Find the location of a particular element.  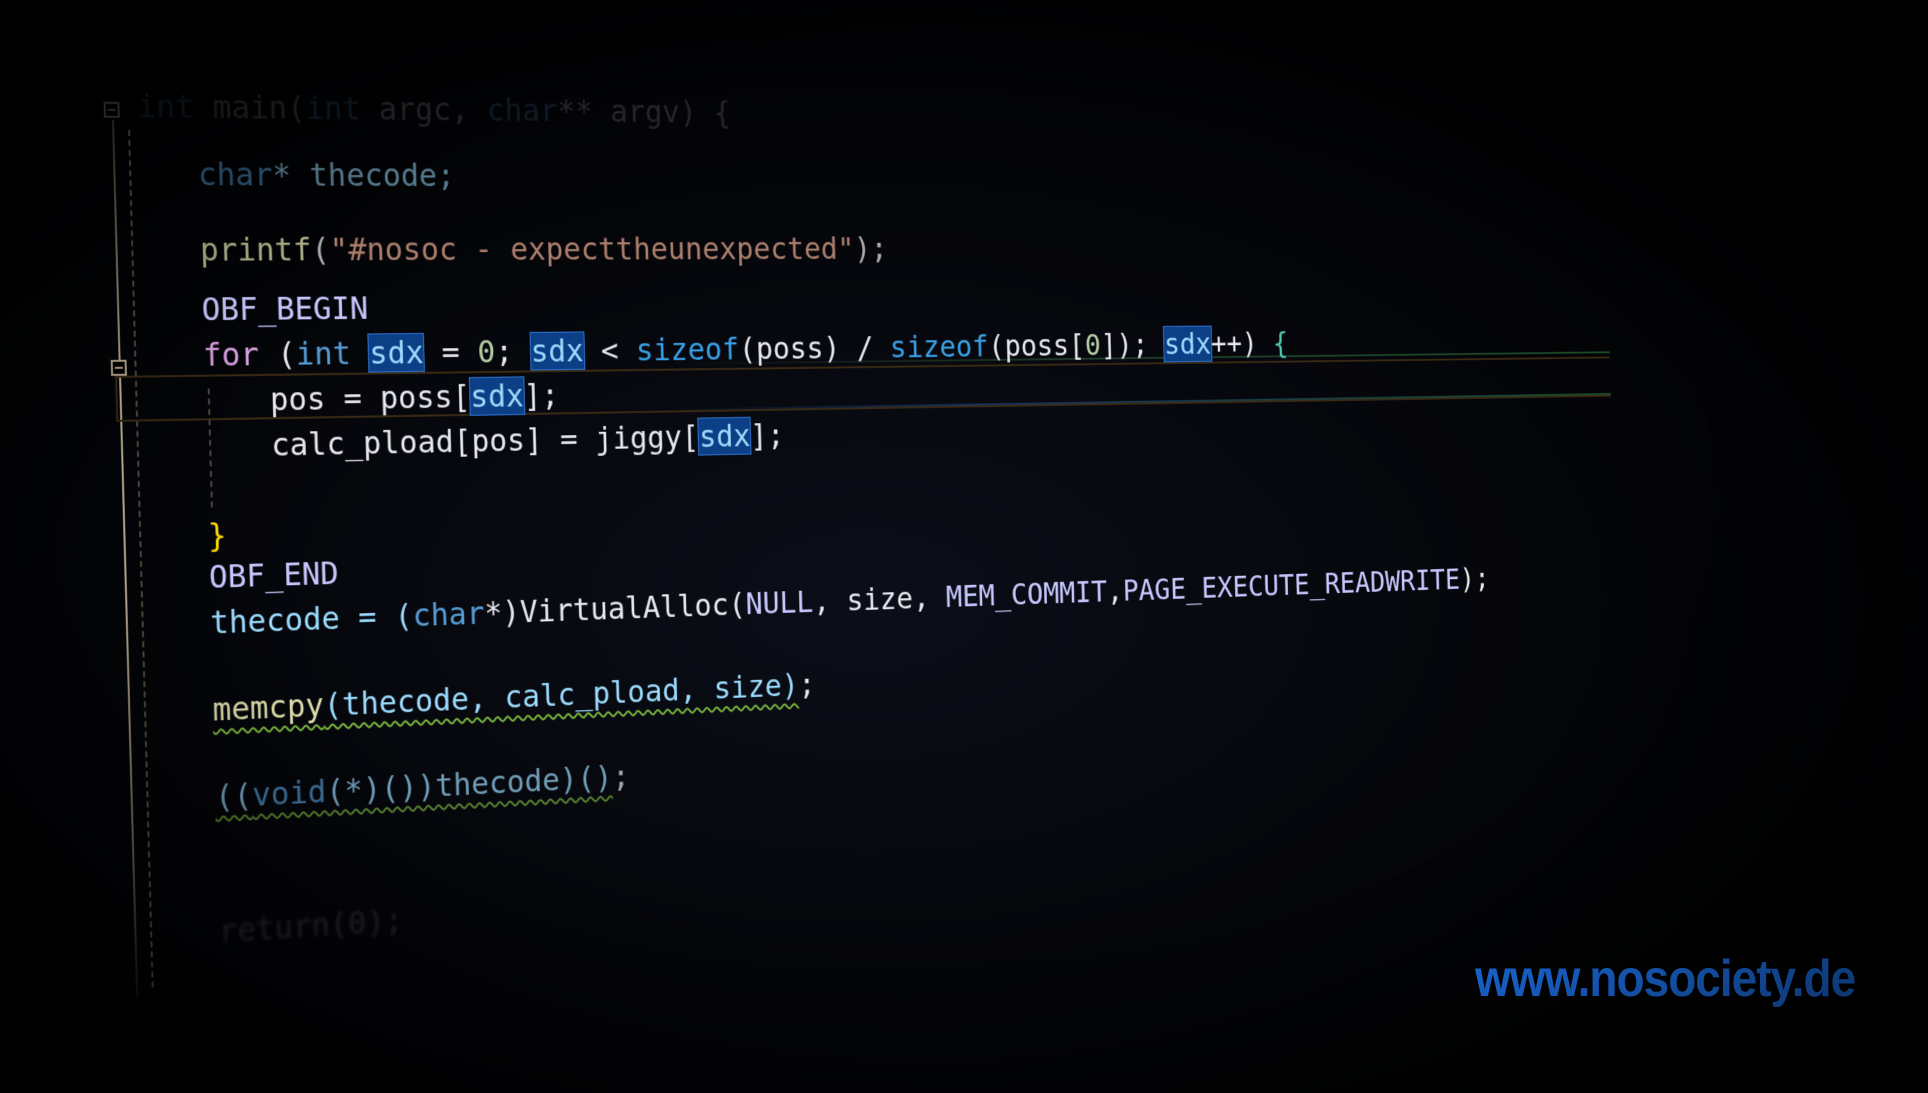

code-line-pos: pos = poss[sdx]; is located at coordinates (414, 397).